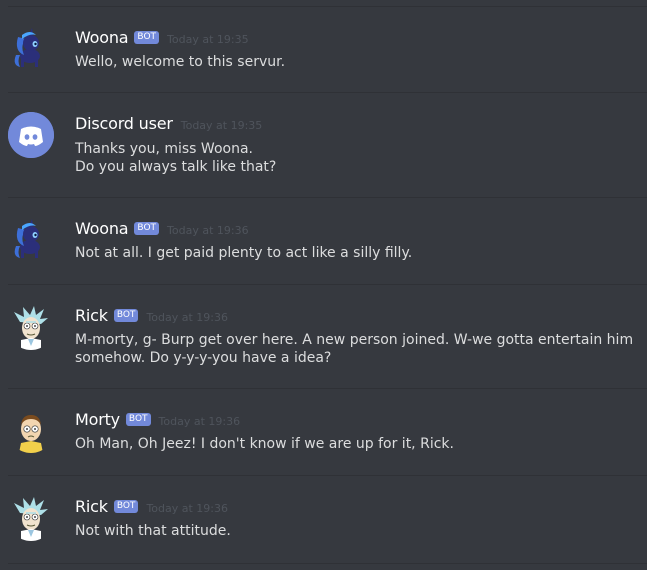 This screenshot has height=570, width=647. What do you see at coordinates (153, 531) in the screenshot?
I see `message-line: Not with that attitude.` at bounding box center [153, 531].